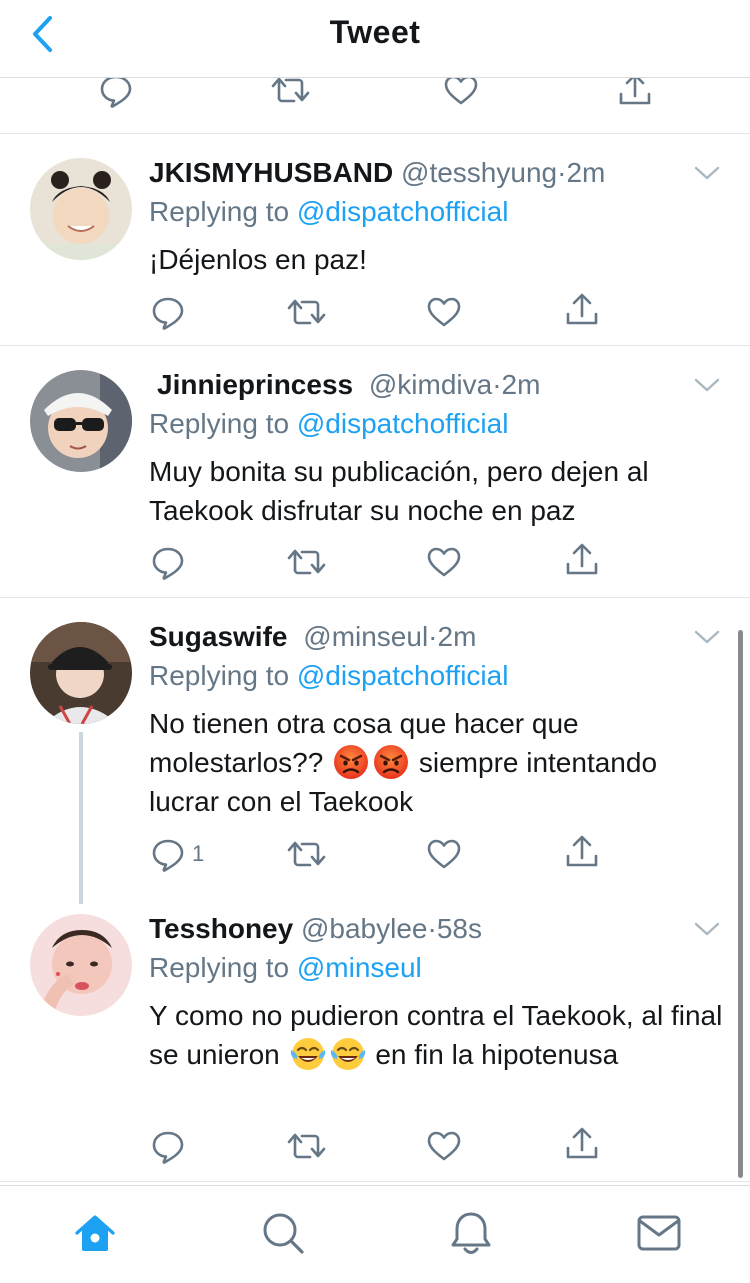 This screenshot has width=750, height=1283. Describe the element at coordinates (198, 853) in the screenshot. I see `reply-count: 1` at that location.